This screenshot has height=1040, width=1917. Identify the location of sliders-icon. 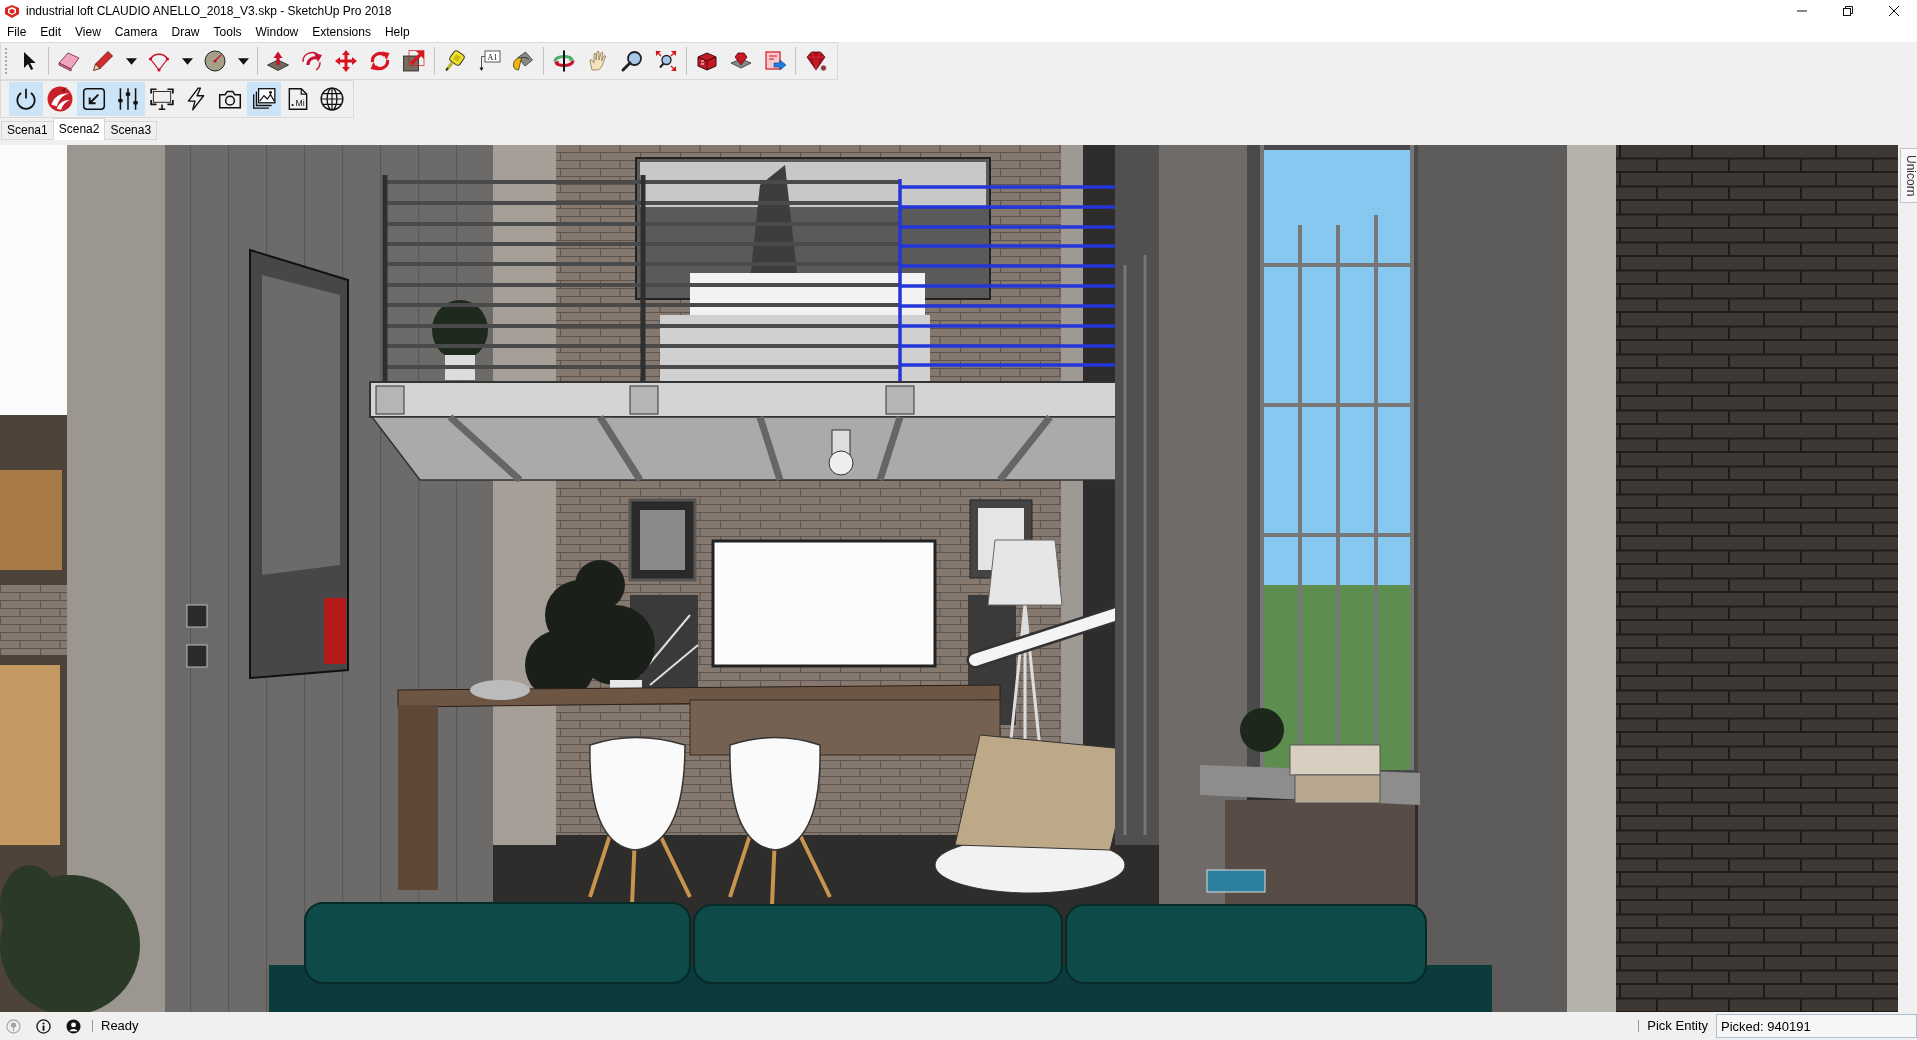
(128, 99).